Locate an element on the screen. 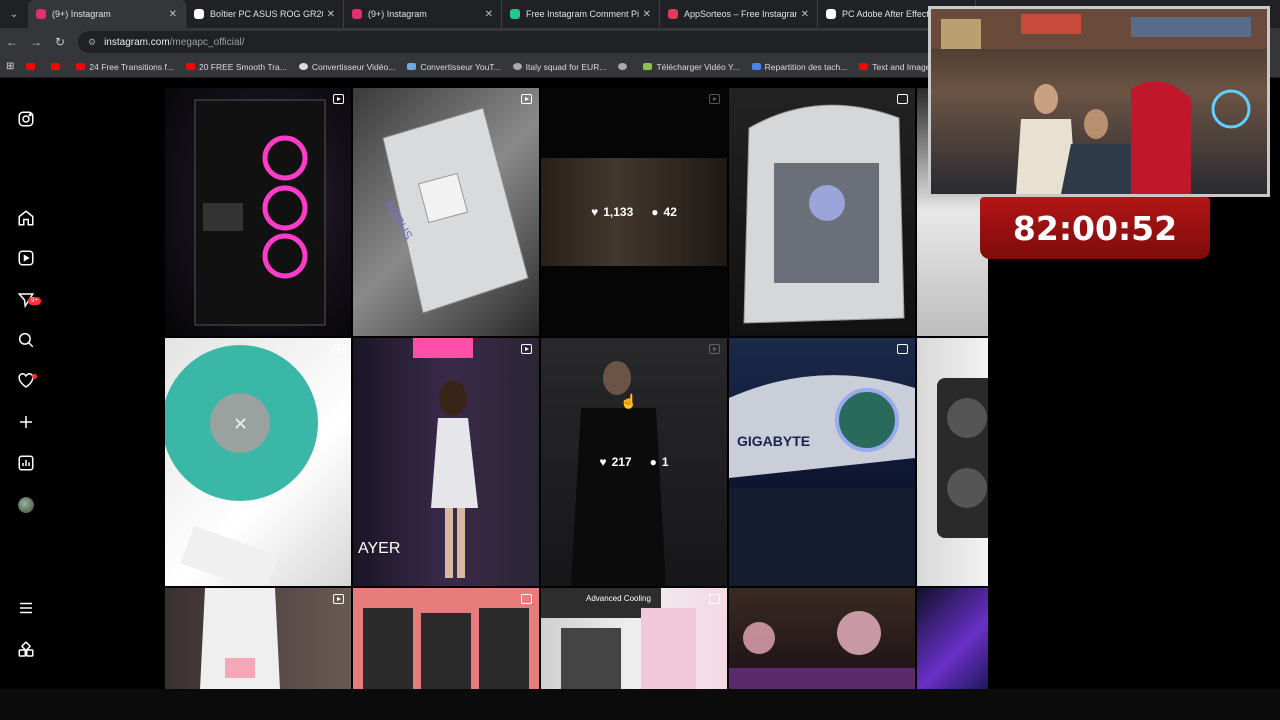 The height and width of the screenshot is (720, 1280). url-host: instagram.com is located at coordinates (137, 42).